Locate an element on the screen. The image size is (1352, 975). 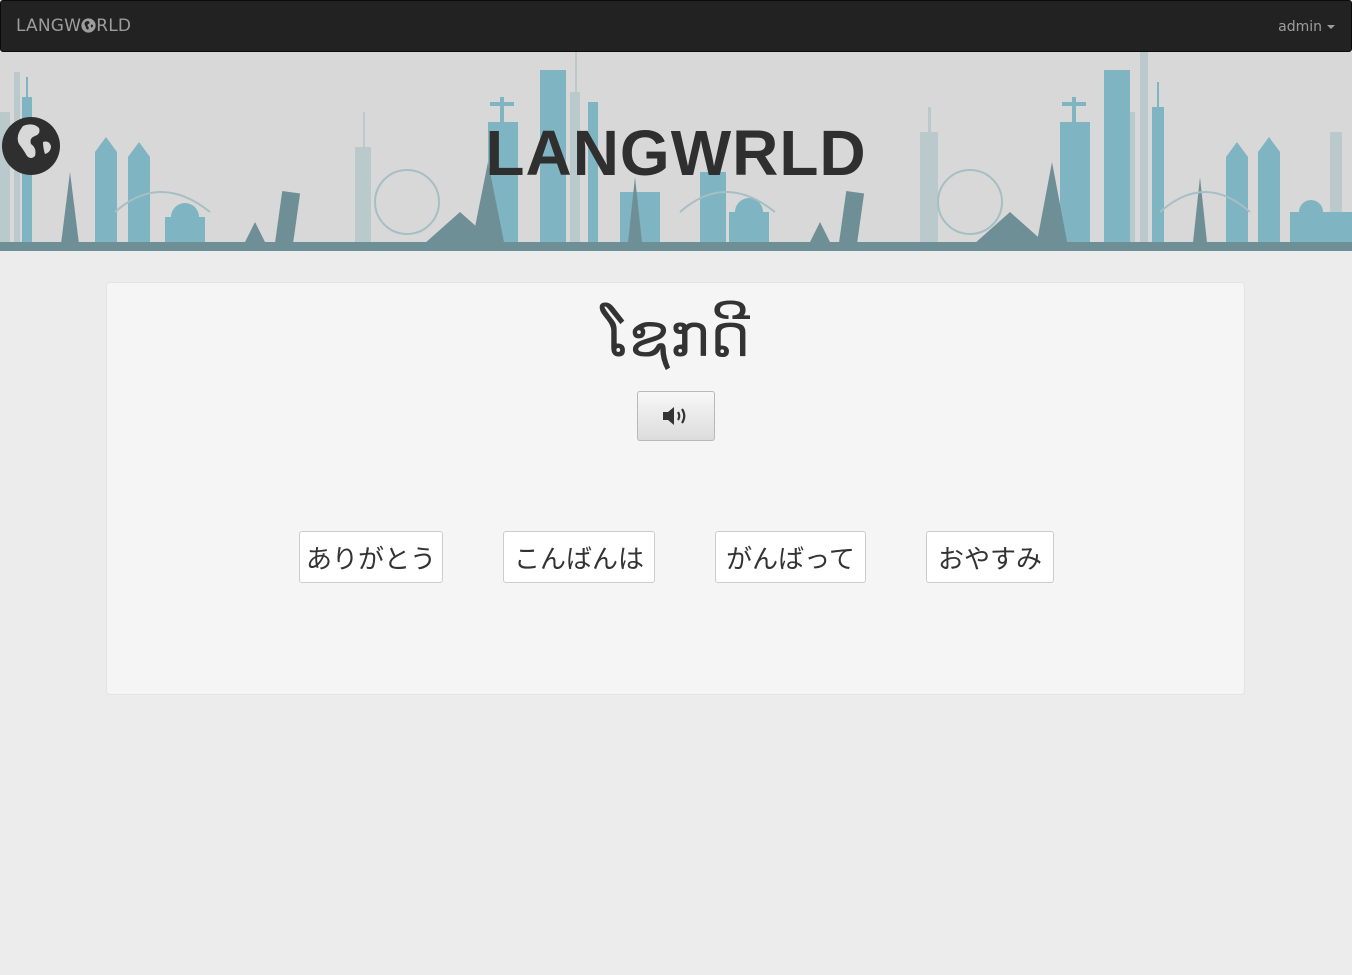
brand-link: LANGW RLD is located at coordinates (73, 26).